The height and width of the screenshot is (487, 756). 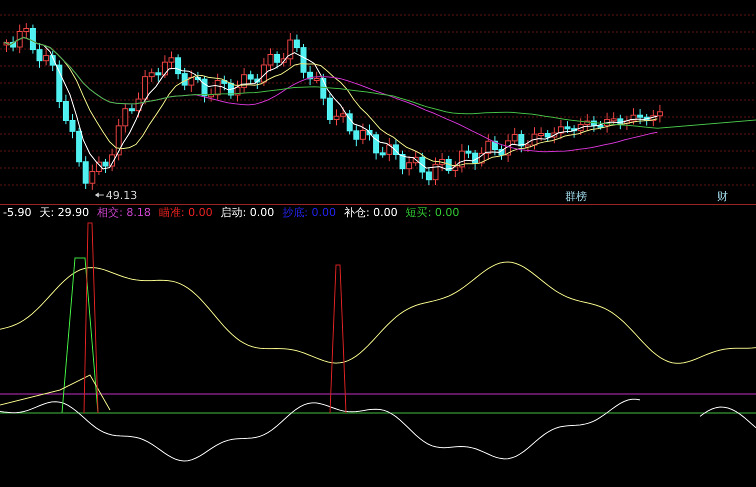 I want to click on indicator-value: 天: 29.90, so click(x=64, y=212).